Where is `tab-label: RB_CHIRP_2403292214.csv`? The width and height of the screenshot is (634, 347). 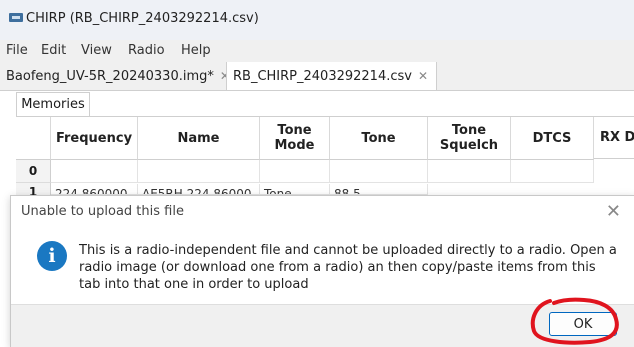
tab-label: RB_CHIRP_2403292214.csv is located at coordinates (322, 76).